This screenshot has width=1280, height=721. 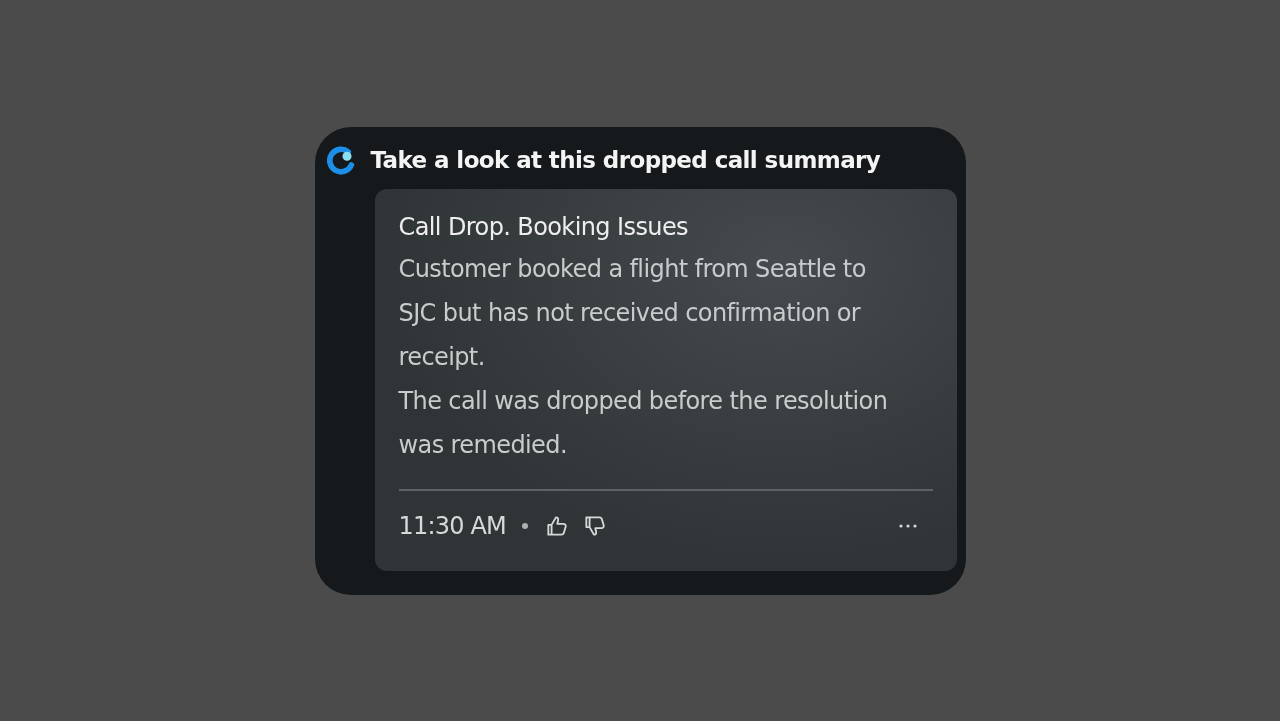 I want to click on summary-heading: Call Drop. Booking Issues, so click(x=543, y=227).